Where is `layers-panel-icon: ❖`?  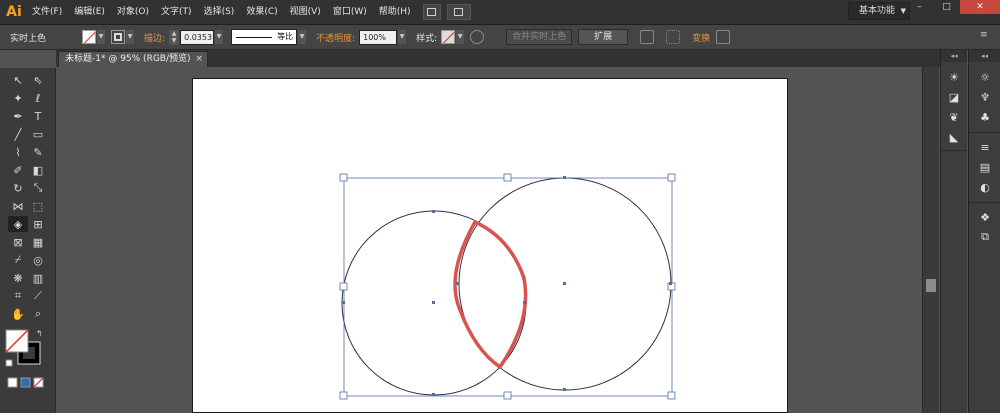
layers-panel-icon: ❖ is located at coordinates (985, 217).